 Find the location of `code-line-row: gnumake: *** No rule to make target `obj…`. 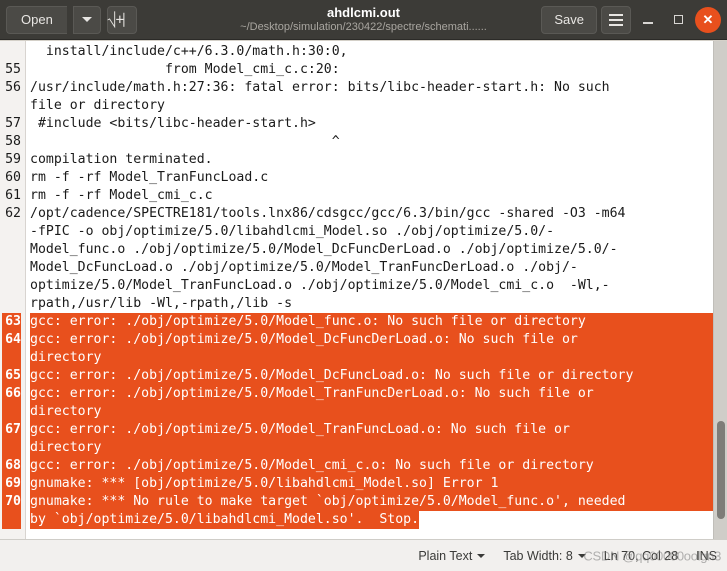

code-line-row: gnumake: *** No rule to make target `obj… is located at coordinates (371, 502).